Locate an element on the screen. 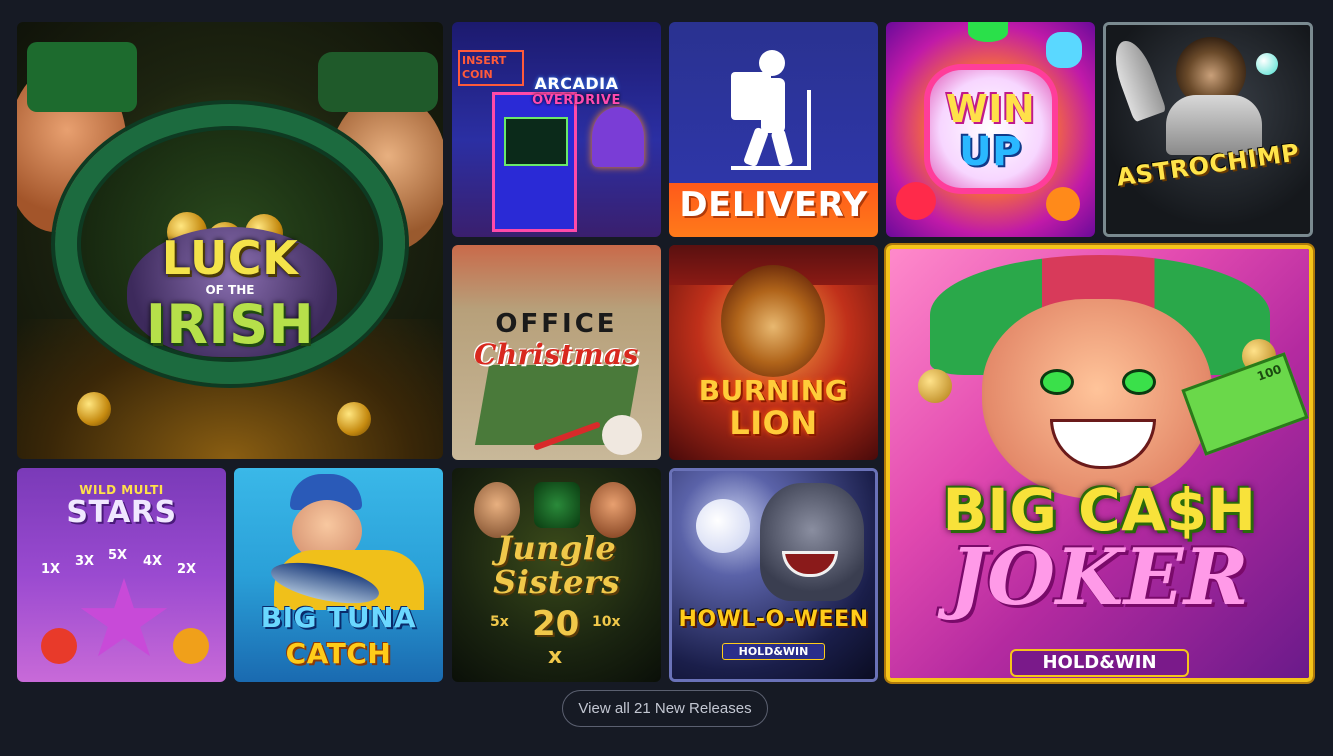 This screenshot has height=756, width=1333. view-all-new-releases-button: View all 21 New Releases is located at coordinates (665, 708).